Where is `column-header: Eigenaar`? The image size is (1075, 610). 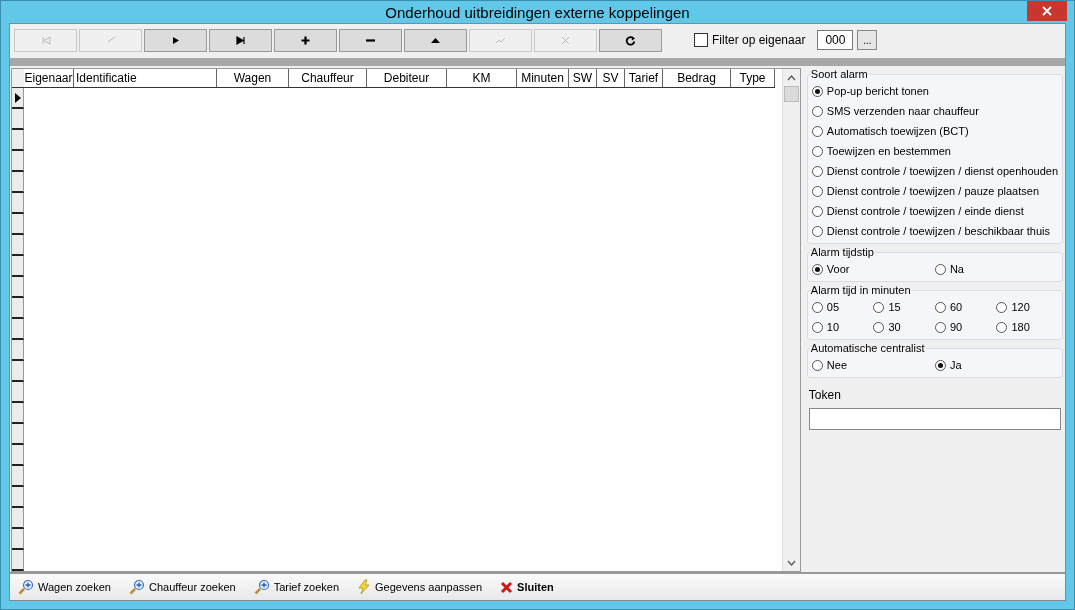
column-header: Eigenaar is located at coordinates (49, 78).